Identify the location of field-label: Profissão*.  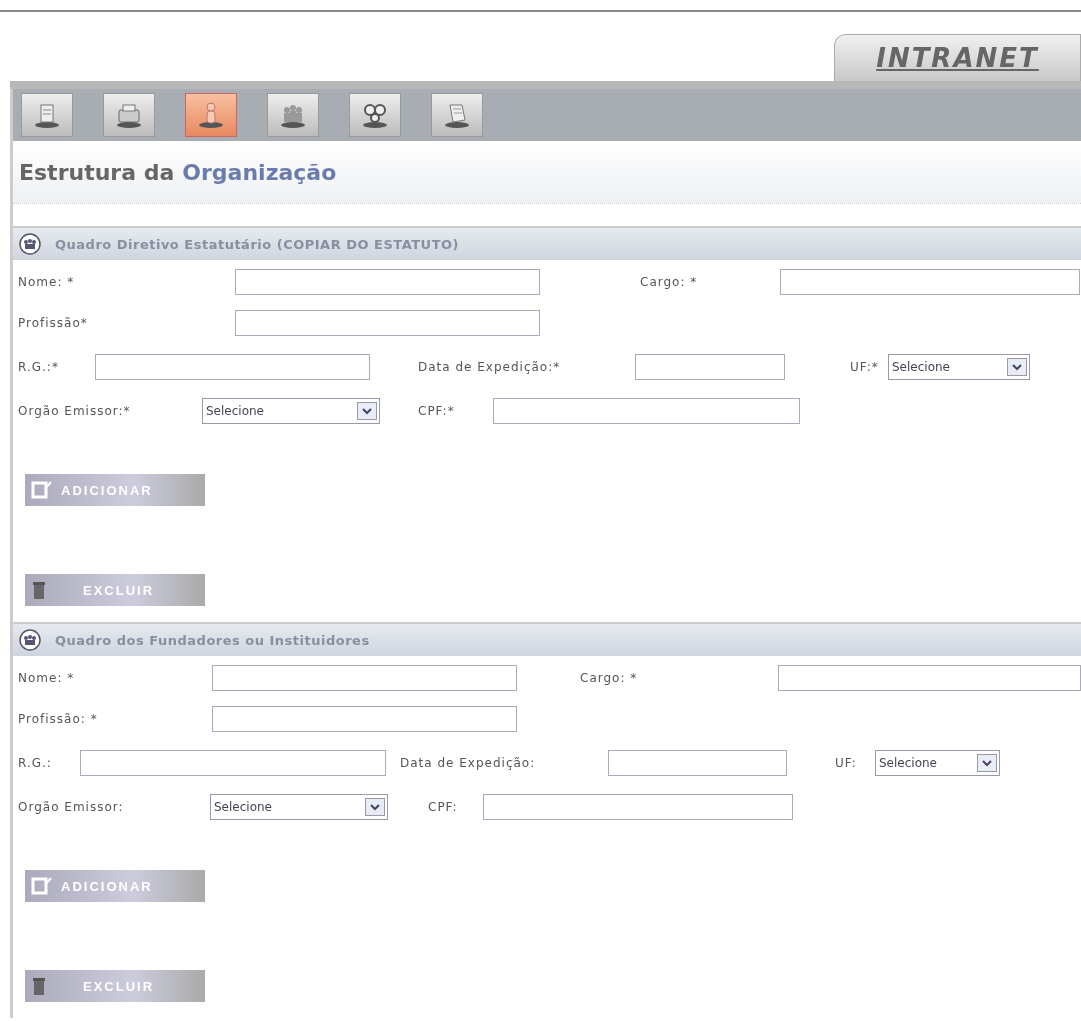
(53, 323).